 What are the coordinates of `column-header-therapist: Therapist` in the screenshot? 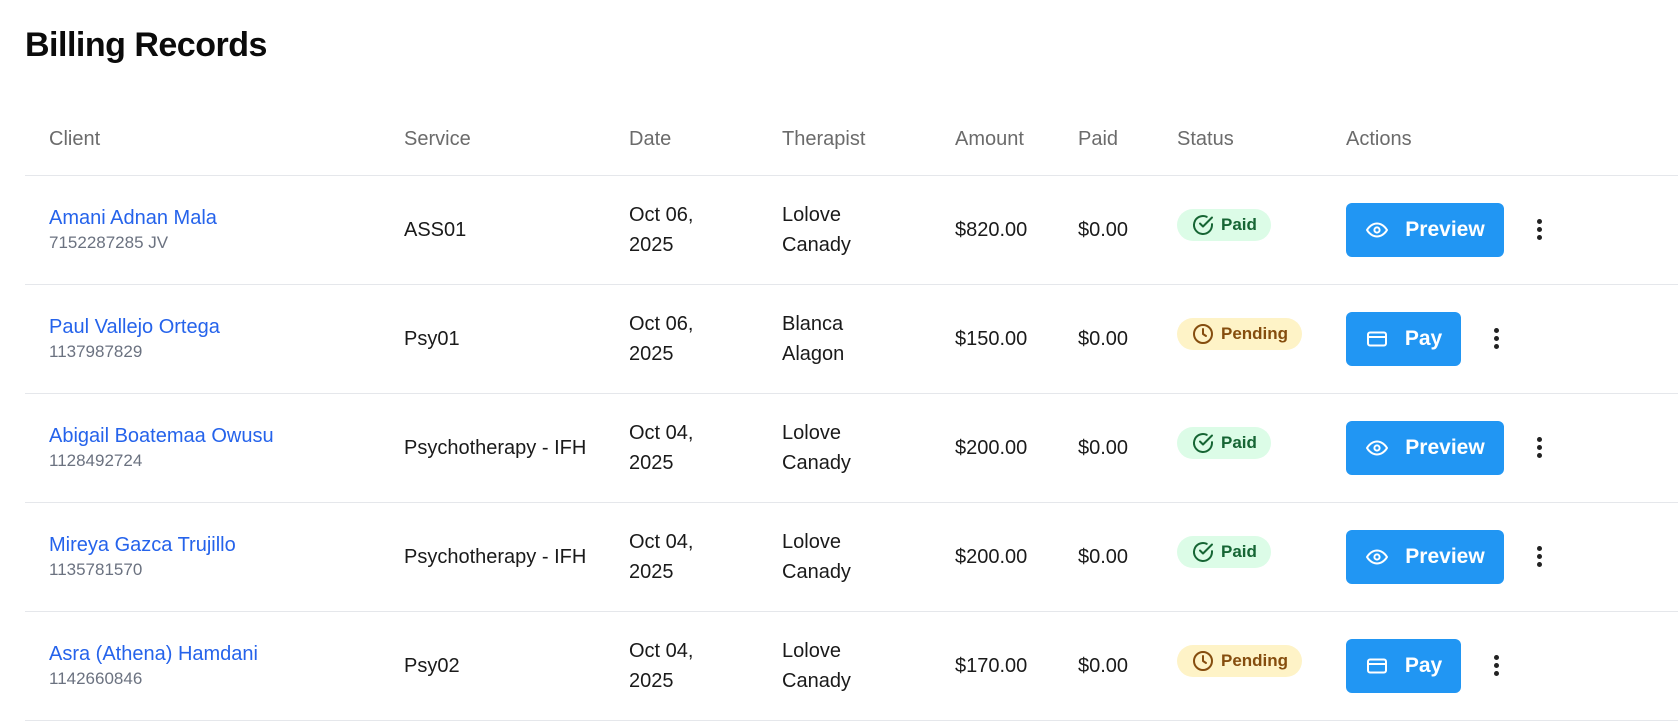 It's located at (844, 140).